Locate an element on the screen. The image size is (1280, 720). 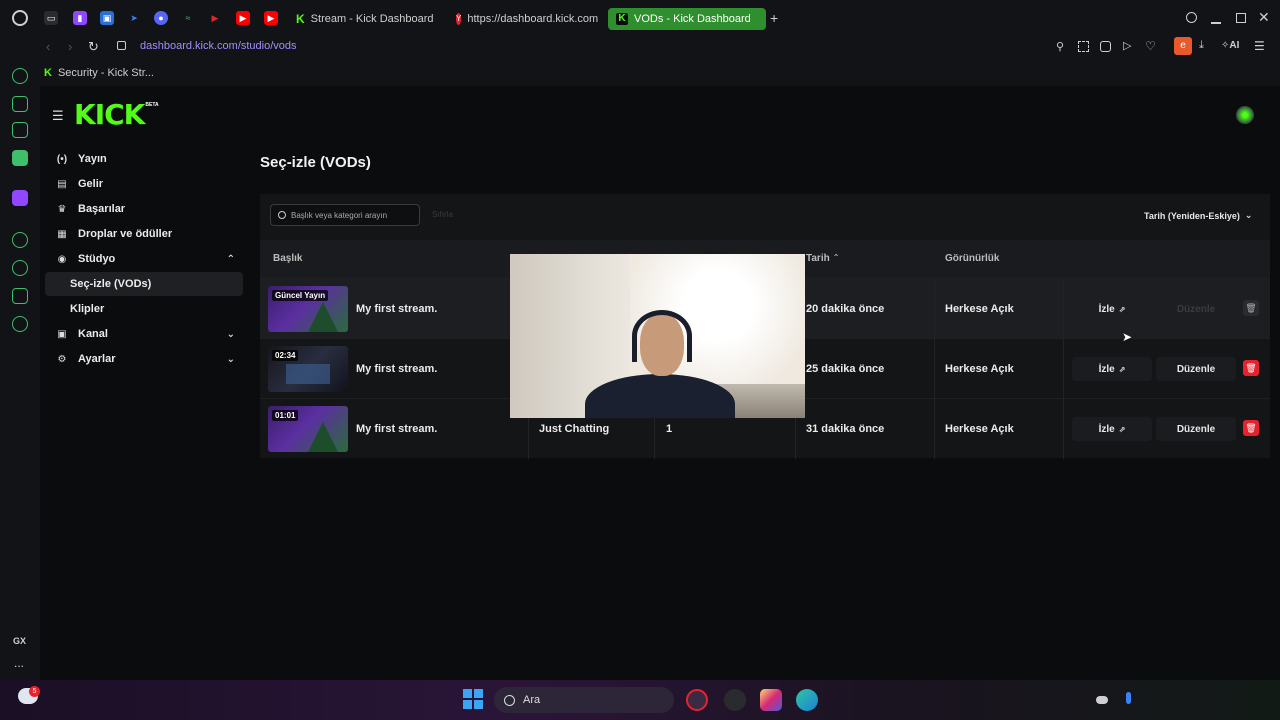
new-tab-button: + is located at coordinates (774, 18).